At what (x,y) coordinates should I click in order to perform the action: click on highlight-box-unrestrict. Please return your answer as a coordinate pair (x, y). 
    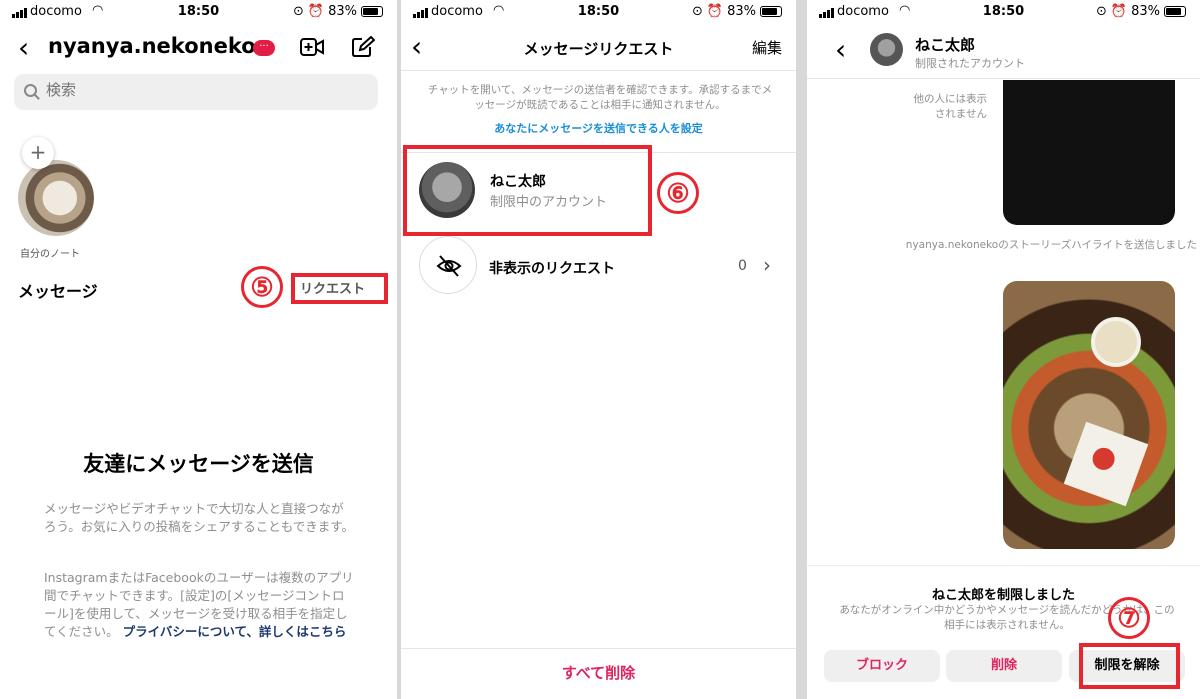
    Looking at the image, I should click on (1129, 666).